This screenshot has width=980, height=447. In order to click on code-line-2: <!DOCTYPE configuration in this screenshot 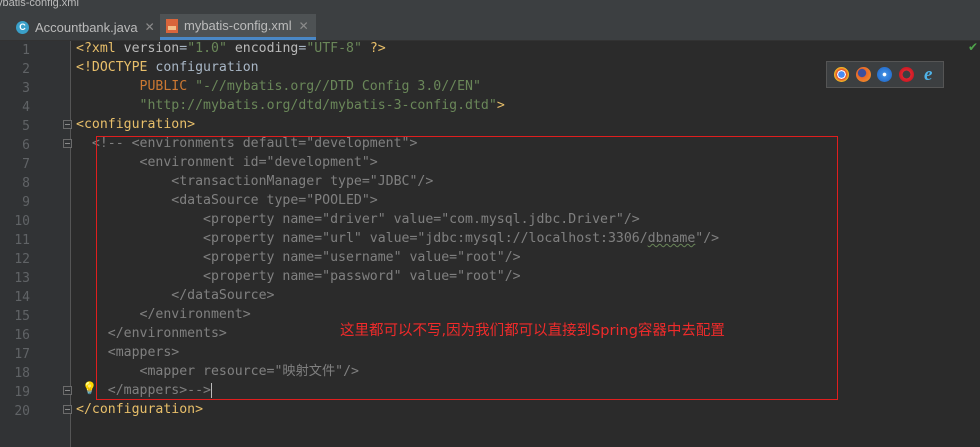, I will do `click(167, 67)`.